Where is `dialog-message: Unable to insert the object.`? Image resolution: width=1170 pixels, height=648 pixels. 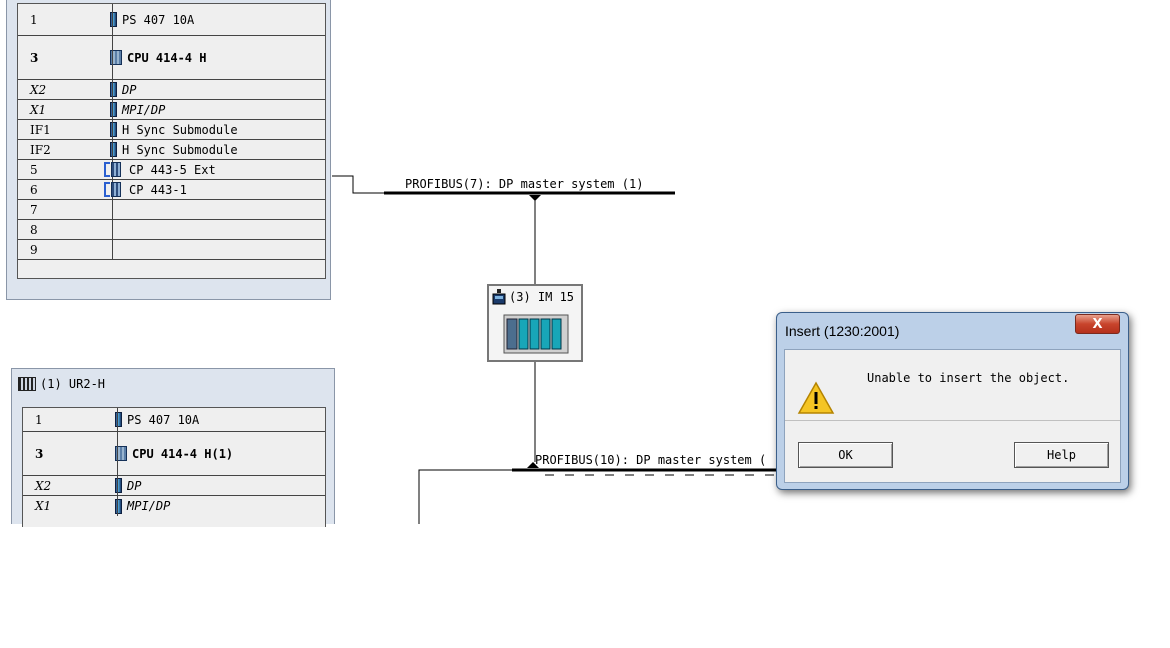 dialog-message: Unable to insert the object. is located at coordinates (968, 378).